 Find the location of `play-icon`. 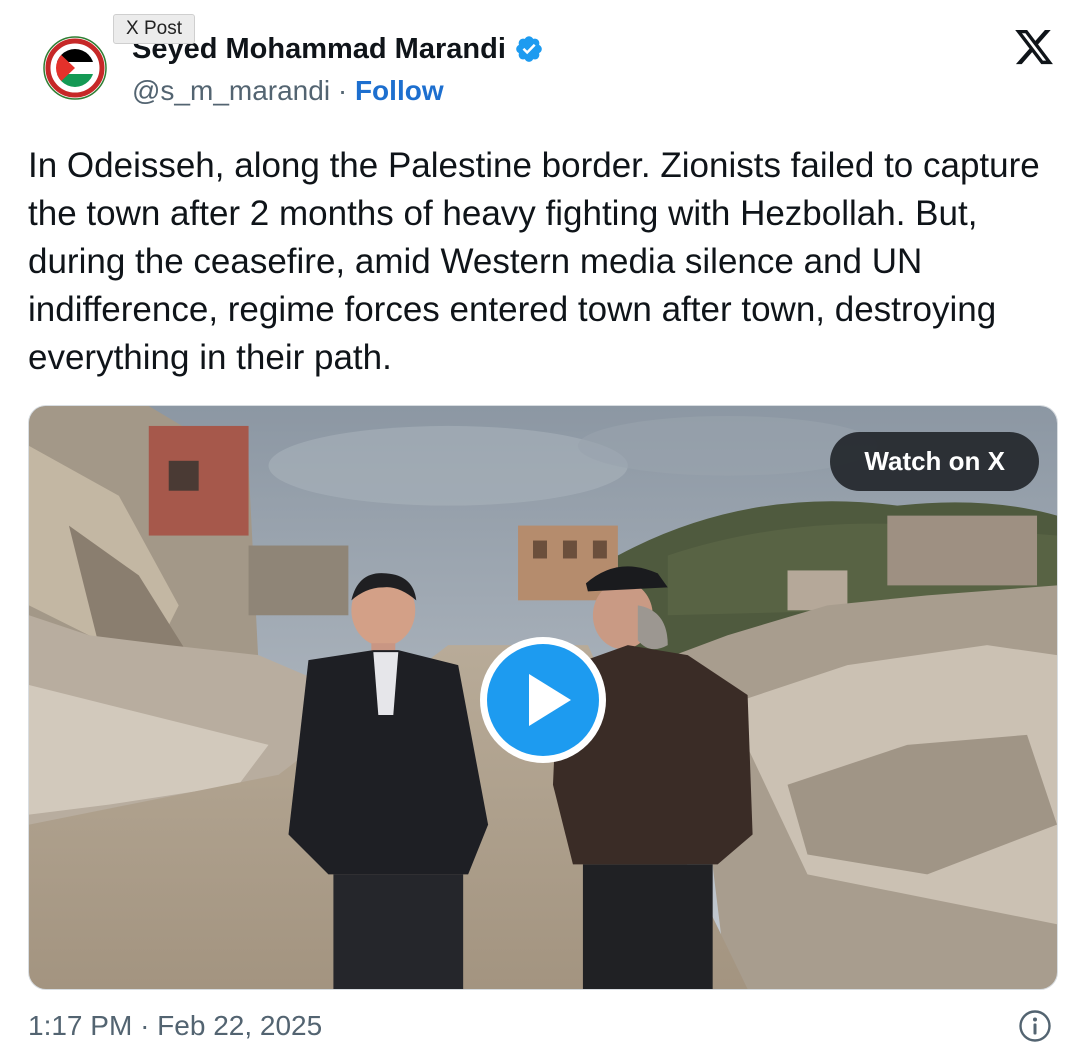

play-icon is located at coordinates (543, 700).